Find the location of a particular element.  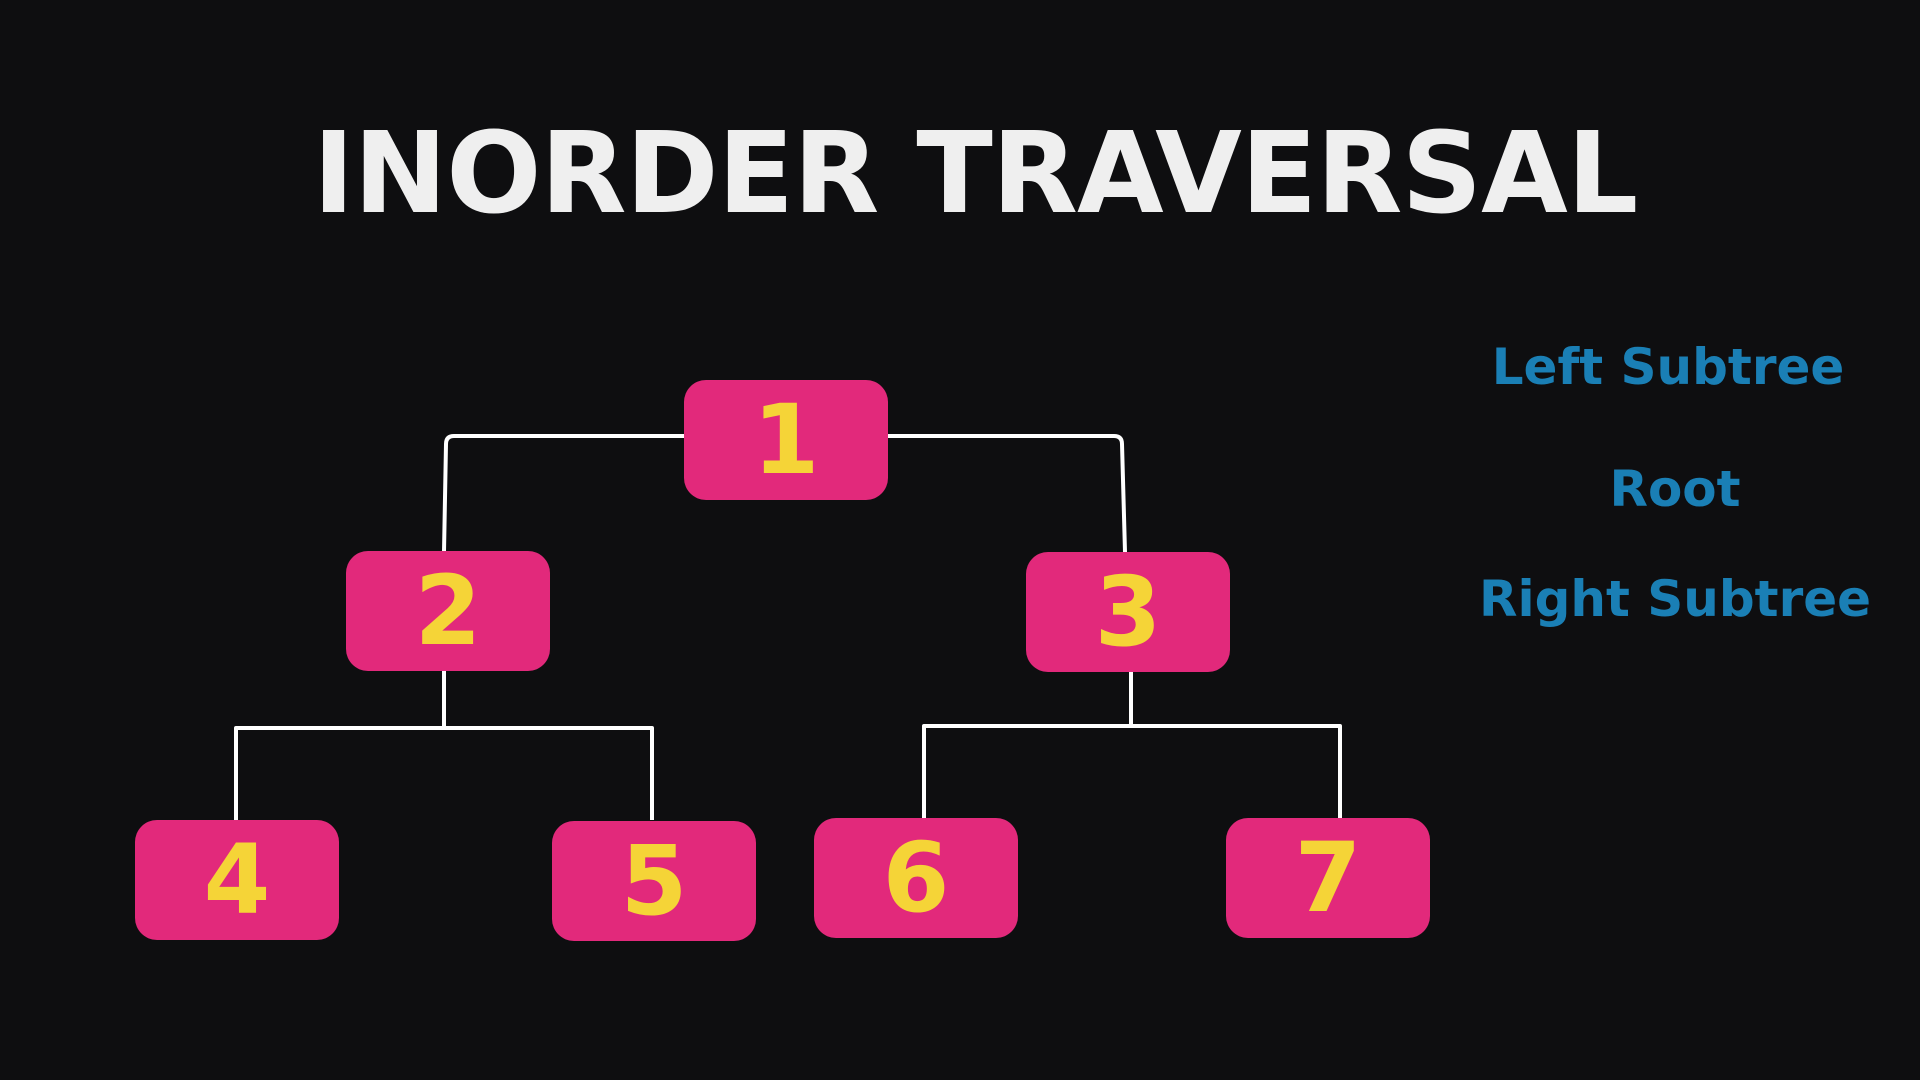

node-label: 6 is located at coordinates (916, 878).